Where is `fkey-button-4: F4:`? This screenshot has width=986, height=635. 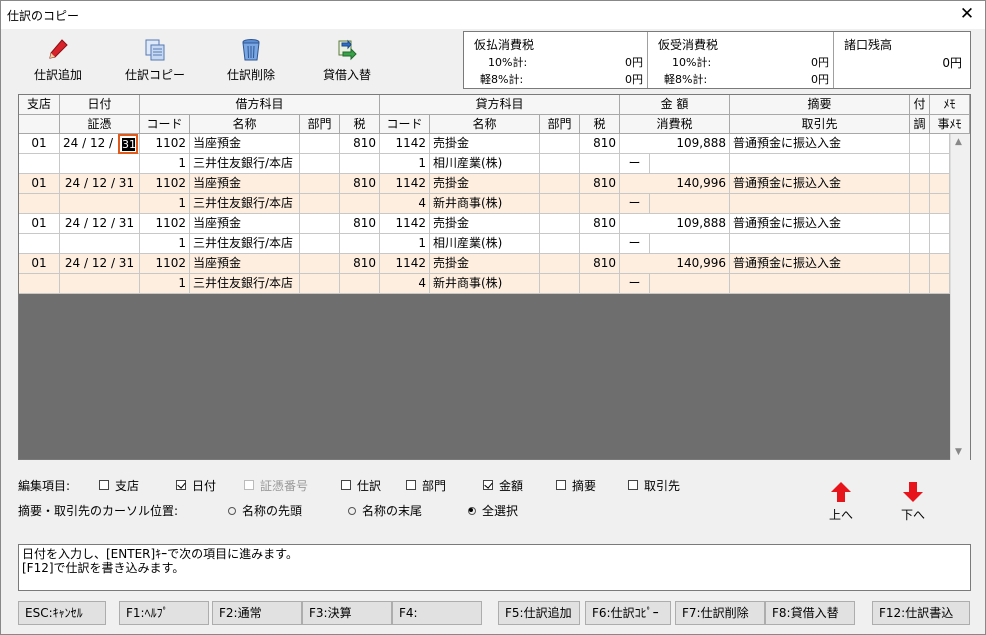 fkey-button-4: F4: is located at coordinates (437, 613).